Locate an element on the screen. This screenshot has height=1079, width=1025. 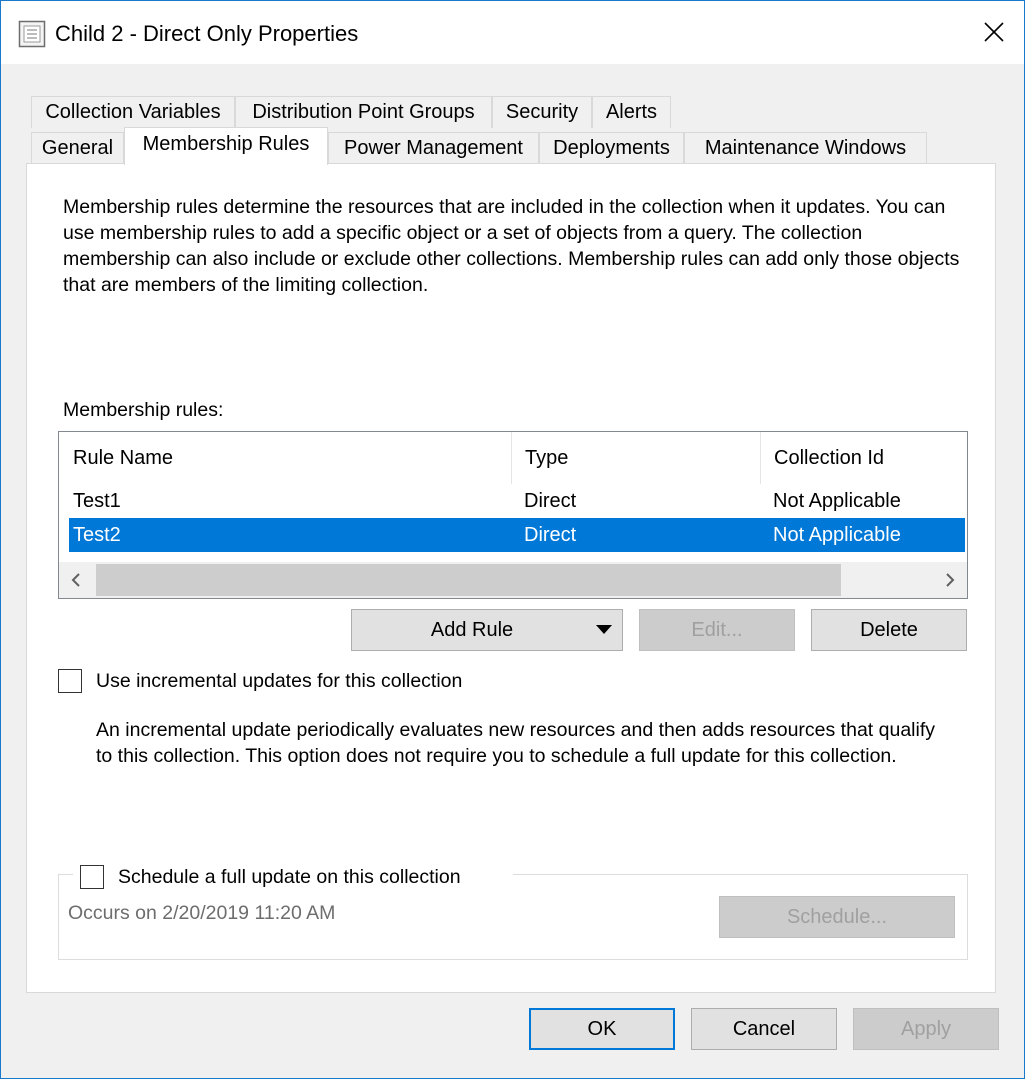
title-bar: Child 2 - Direct Only Properties is located at coordinates (512, 32).